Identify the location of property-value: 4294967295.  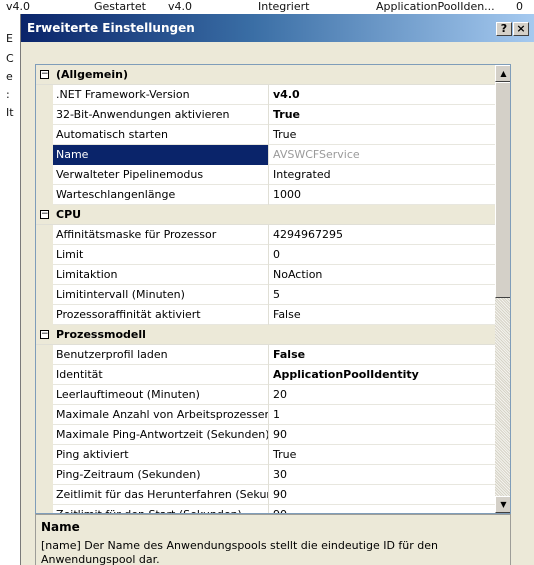
(382, 235).